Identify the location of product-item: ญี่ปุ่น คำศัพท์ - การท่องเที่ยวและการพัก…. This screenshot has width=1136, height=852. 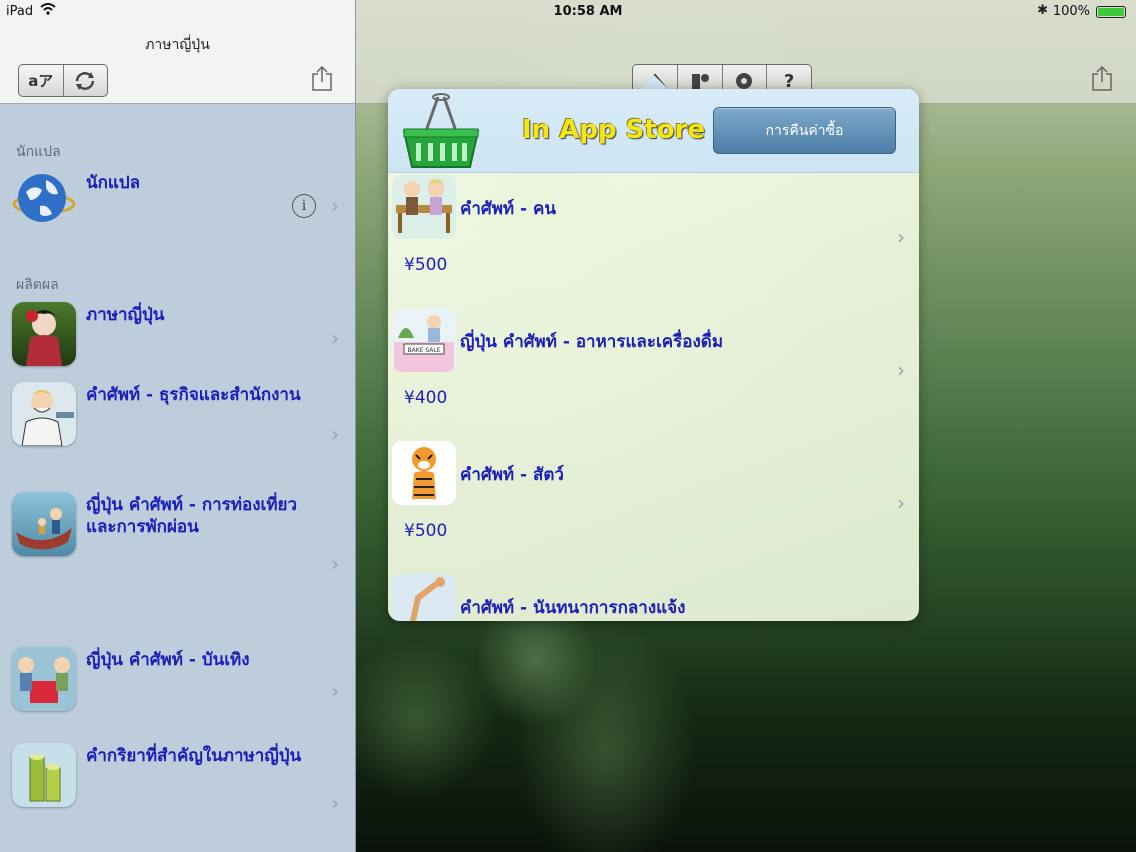
(177, 547).